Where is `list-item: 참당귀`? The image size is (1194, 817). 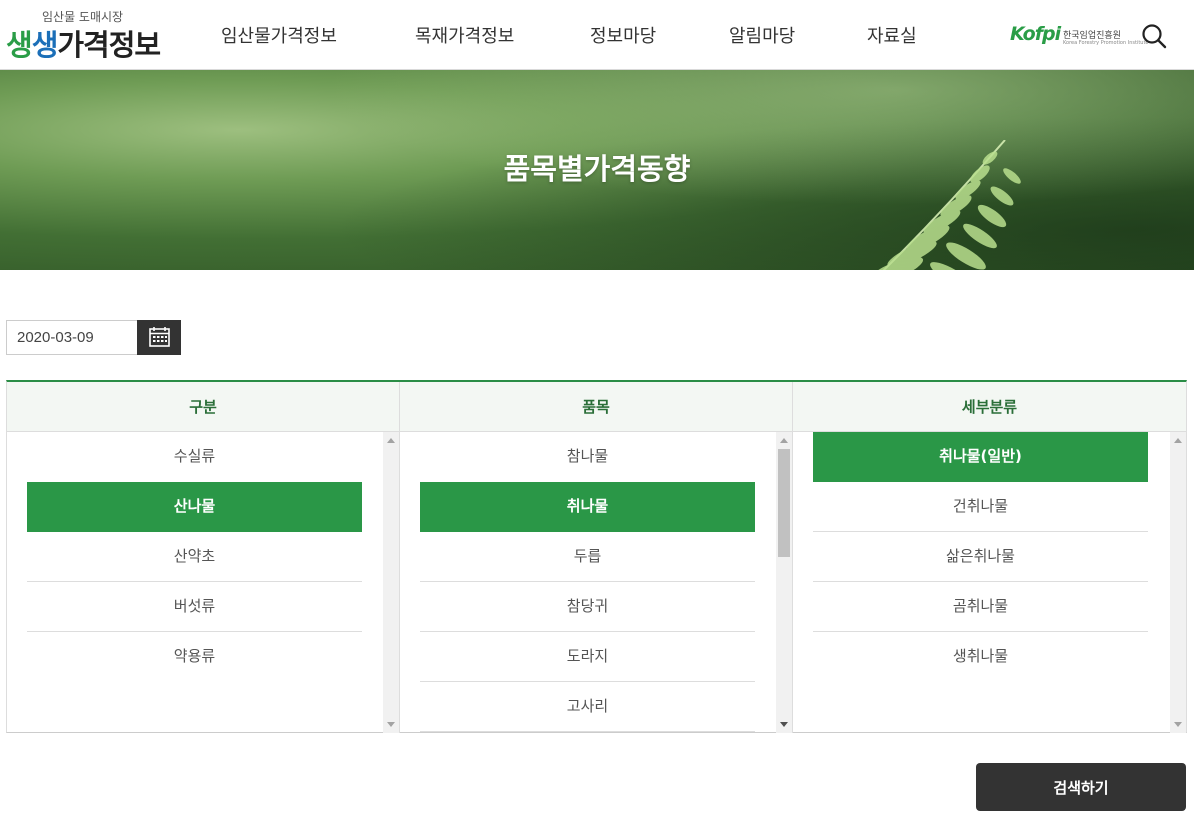 list-item: 참당귀 is located at coordinates (587, 607).